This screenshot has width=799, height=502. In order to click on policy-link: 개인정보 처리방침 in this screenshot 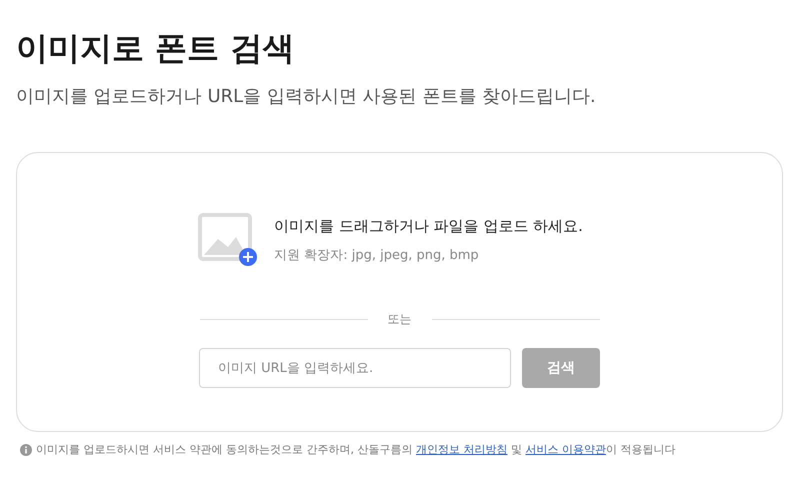, I will do `click(462, 449)`.